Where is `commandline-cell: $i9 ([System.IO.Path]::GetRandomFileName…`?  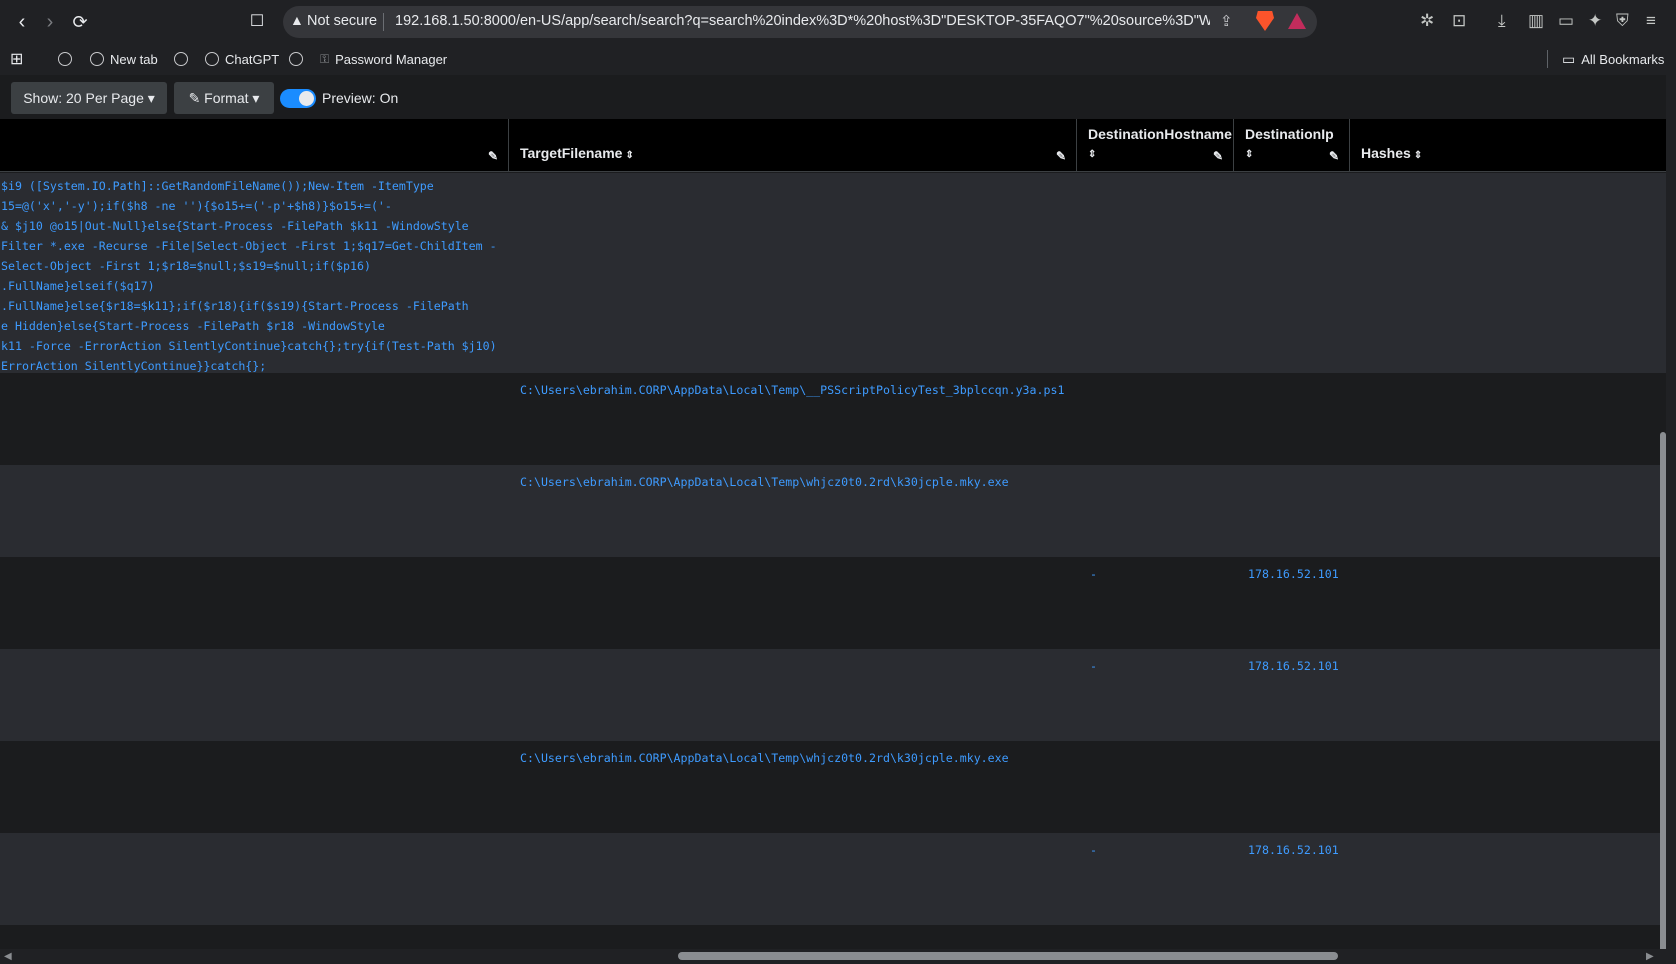
commandline-cell: $i9 ([System.IO.Path]::GetRandomFileName… is located at coordinates (249, 276).